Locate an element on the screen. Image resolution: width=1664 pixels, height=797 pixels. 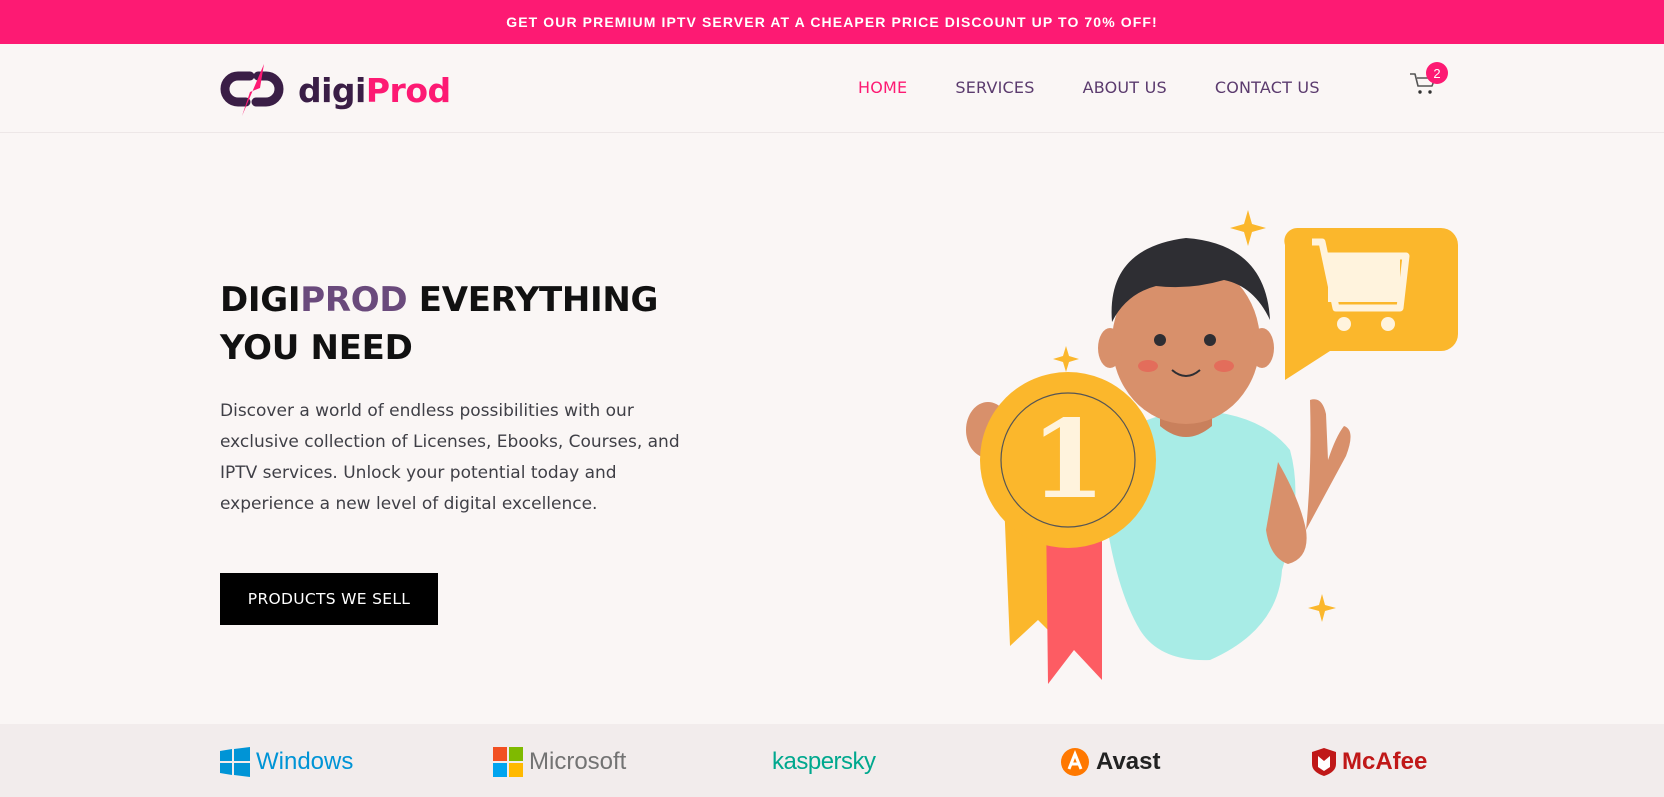
microsoft-icon is located at coordinates (508, 762).